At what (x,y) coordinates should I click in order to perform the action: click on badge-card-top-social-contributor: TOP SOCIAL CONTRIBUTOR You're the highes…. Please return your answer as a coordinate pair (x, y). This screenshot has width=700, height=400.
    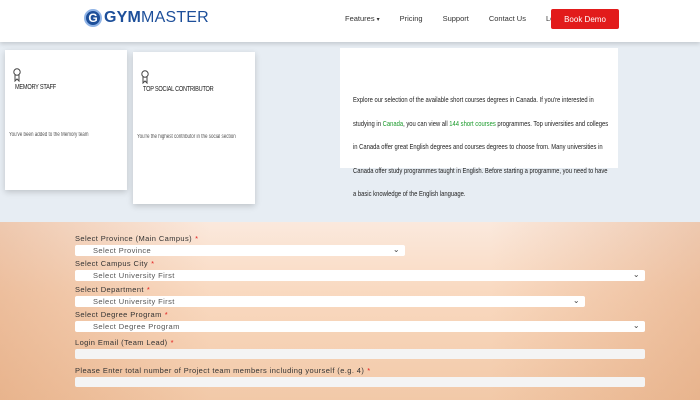
    Looking at the image, I should click on (194, 128).